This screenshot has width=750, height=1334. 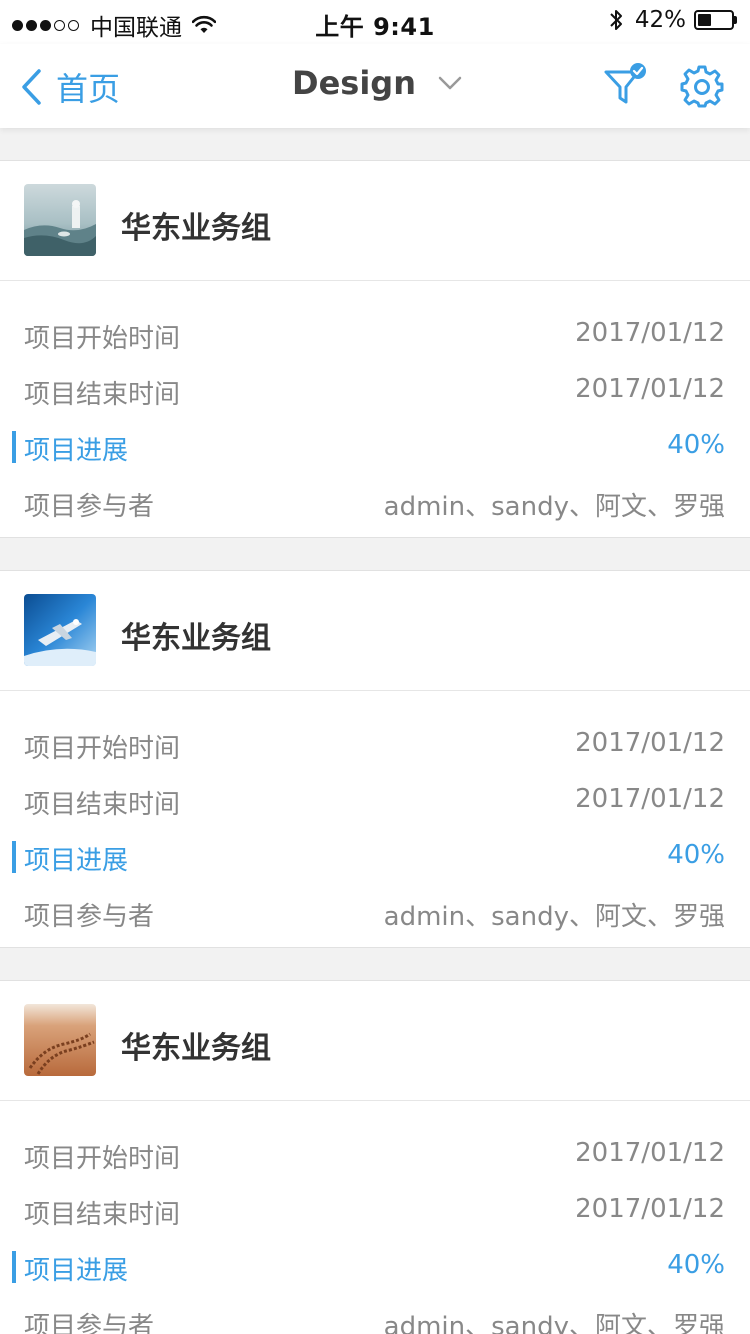 I want to click on navigation-bar: 首页 Design, so click(x=375, y=86).